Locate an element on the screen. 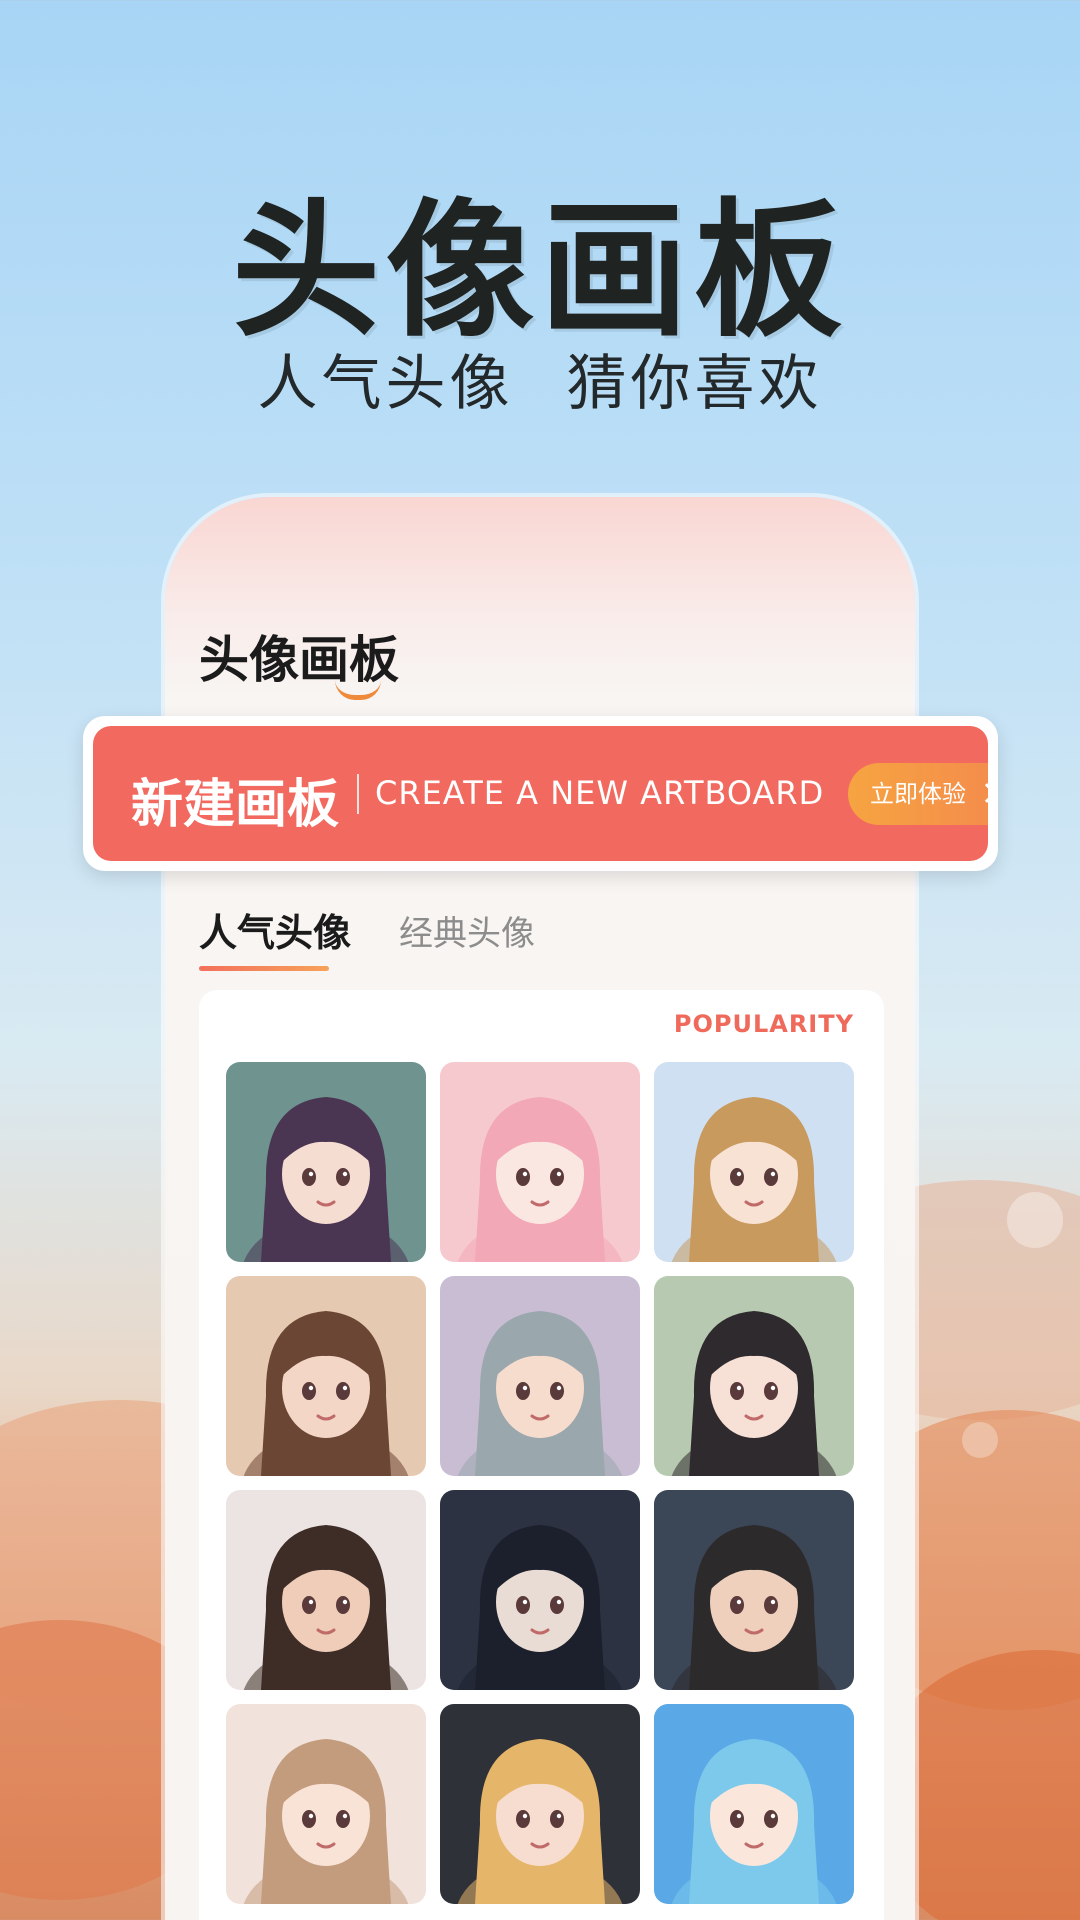 This screenshot has height=1920, width=1080. new-artboard-banner: 新建画板 CREATE A NEW ARTBOARD 立即体验 is located at coordinates (540, 793).